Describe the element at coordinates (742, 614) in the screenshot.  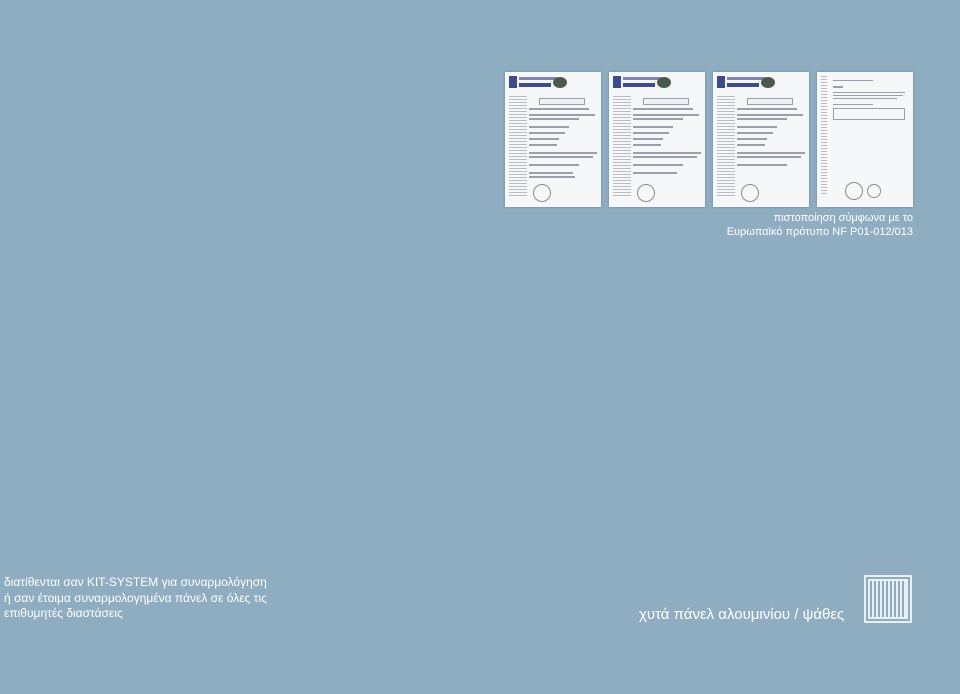
I see `product-title: χυτά πάνελ αλουμινίου / ψάθες` at that location.